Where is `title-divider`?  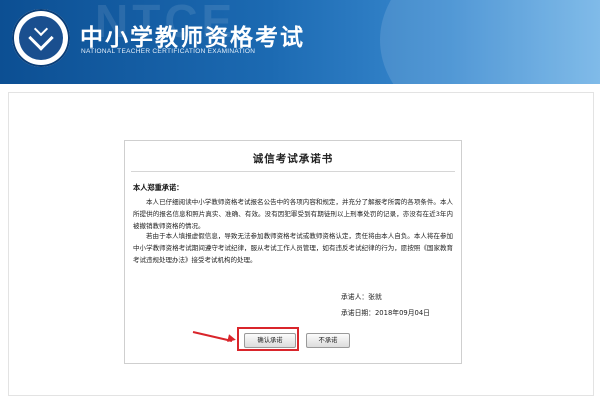
title-divider is located at coordinates (293, 171).